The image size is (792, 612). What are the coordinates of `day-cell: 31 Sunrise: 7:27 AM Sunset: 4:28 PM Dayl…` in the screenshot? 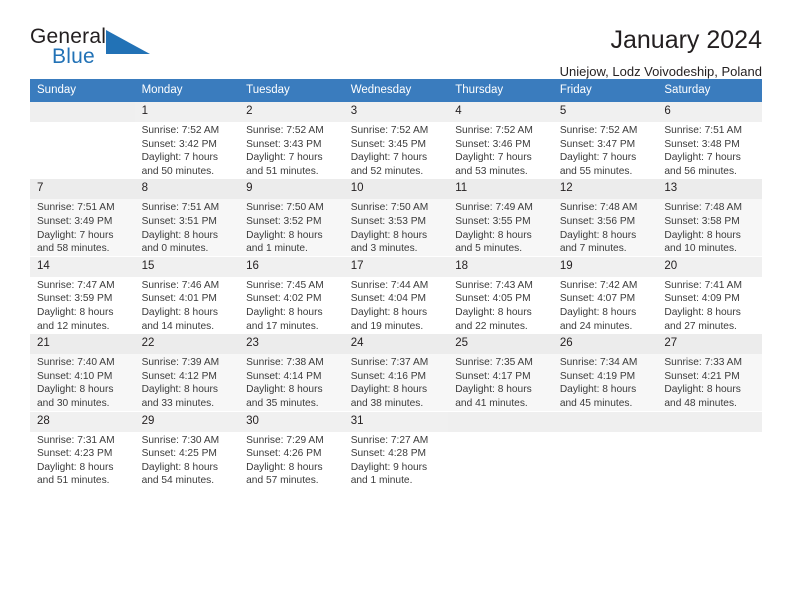 It's located at (396, 450).